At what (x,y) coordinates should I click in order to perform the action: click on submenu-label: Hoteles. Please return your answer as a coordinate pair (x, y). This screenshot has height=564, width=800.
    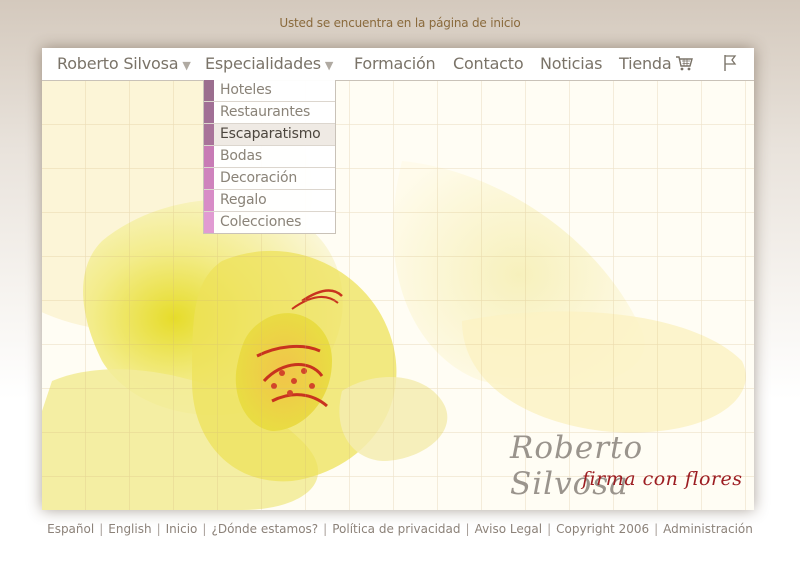
    Looking at the image, I should click on (246, 90).